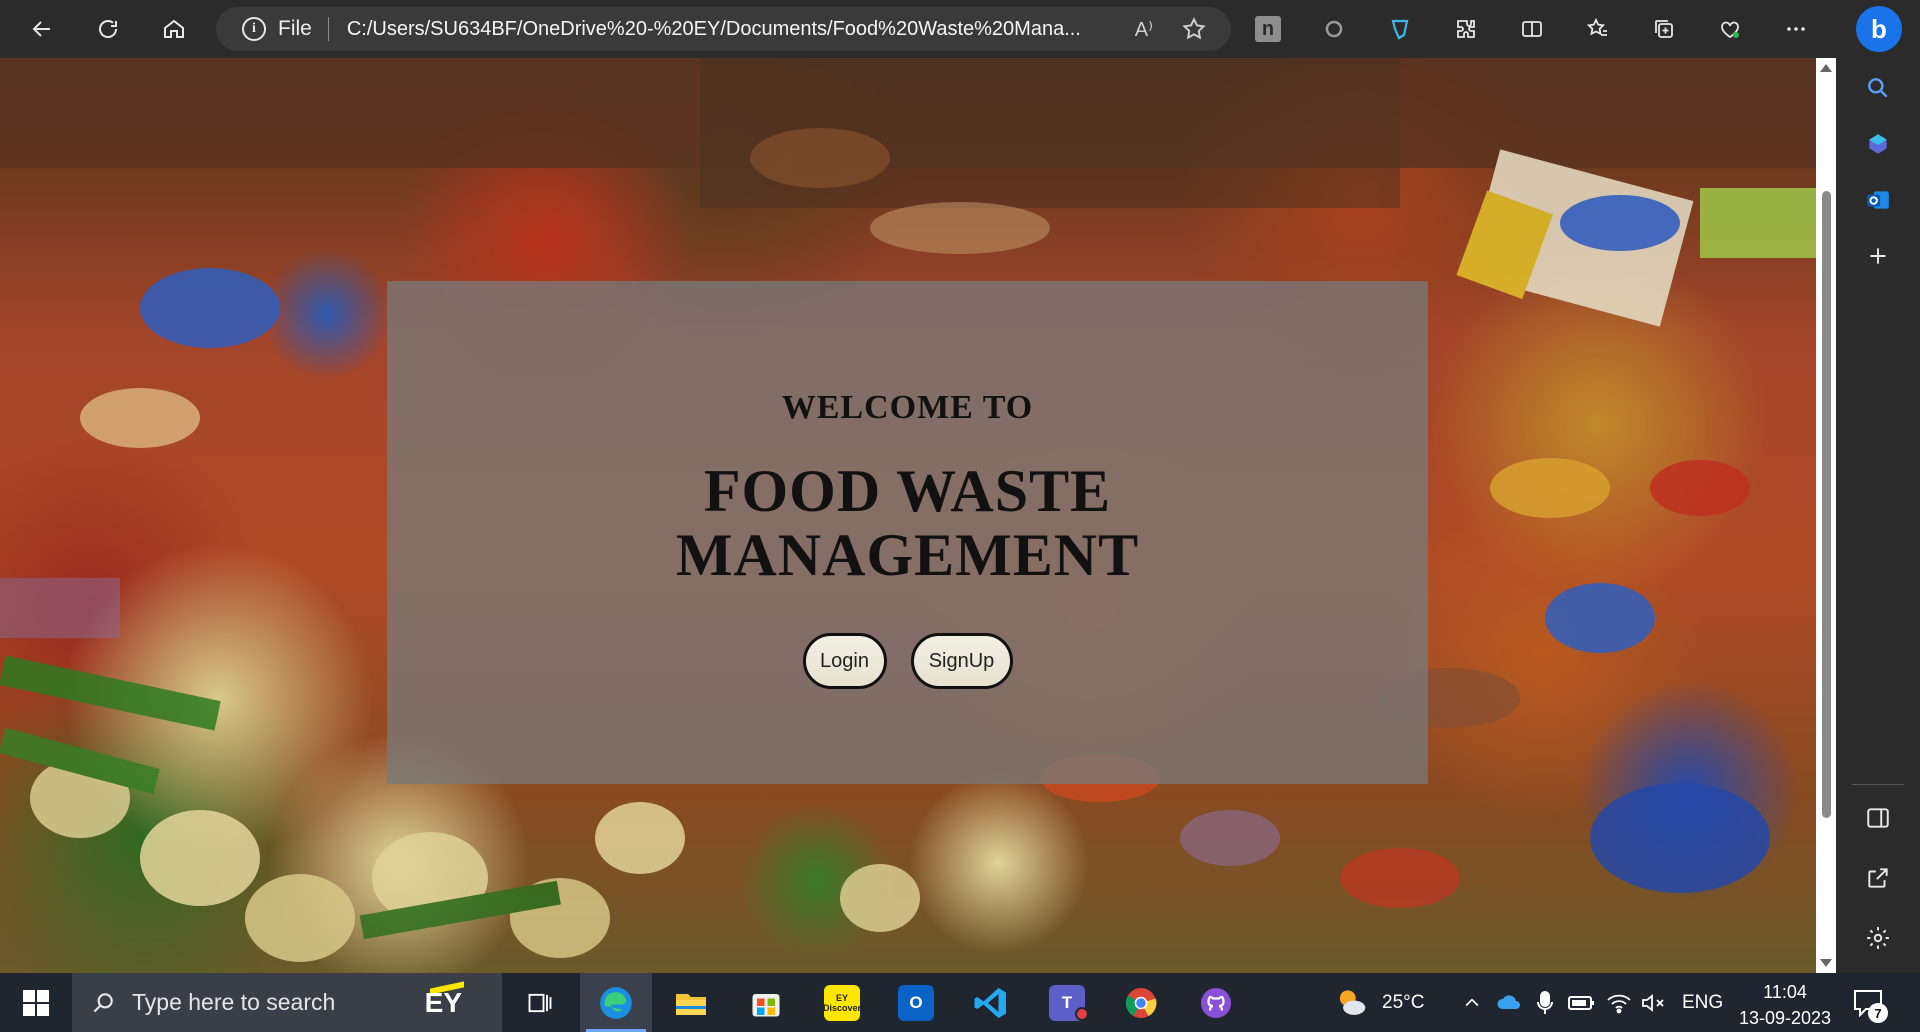 The image size is (1920, 1032). What do you see at coordinates (443, 1002) in the screenshot?
I see `ey-logo: EY` at bounding box center [443, 1002].